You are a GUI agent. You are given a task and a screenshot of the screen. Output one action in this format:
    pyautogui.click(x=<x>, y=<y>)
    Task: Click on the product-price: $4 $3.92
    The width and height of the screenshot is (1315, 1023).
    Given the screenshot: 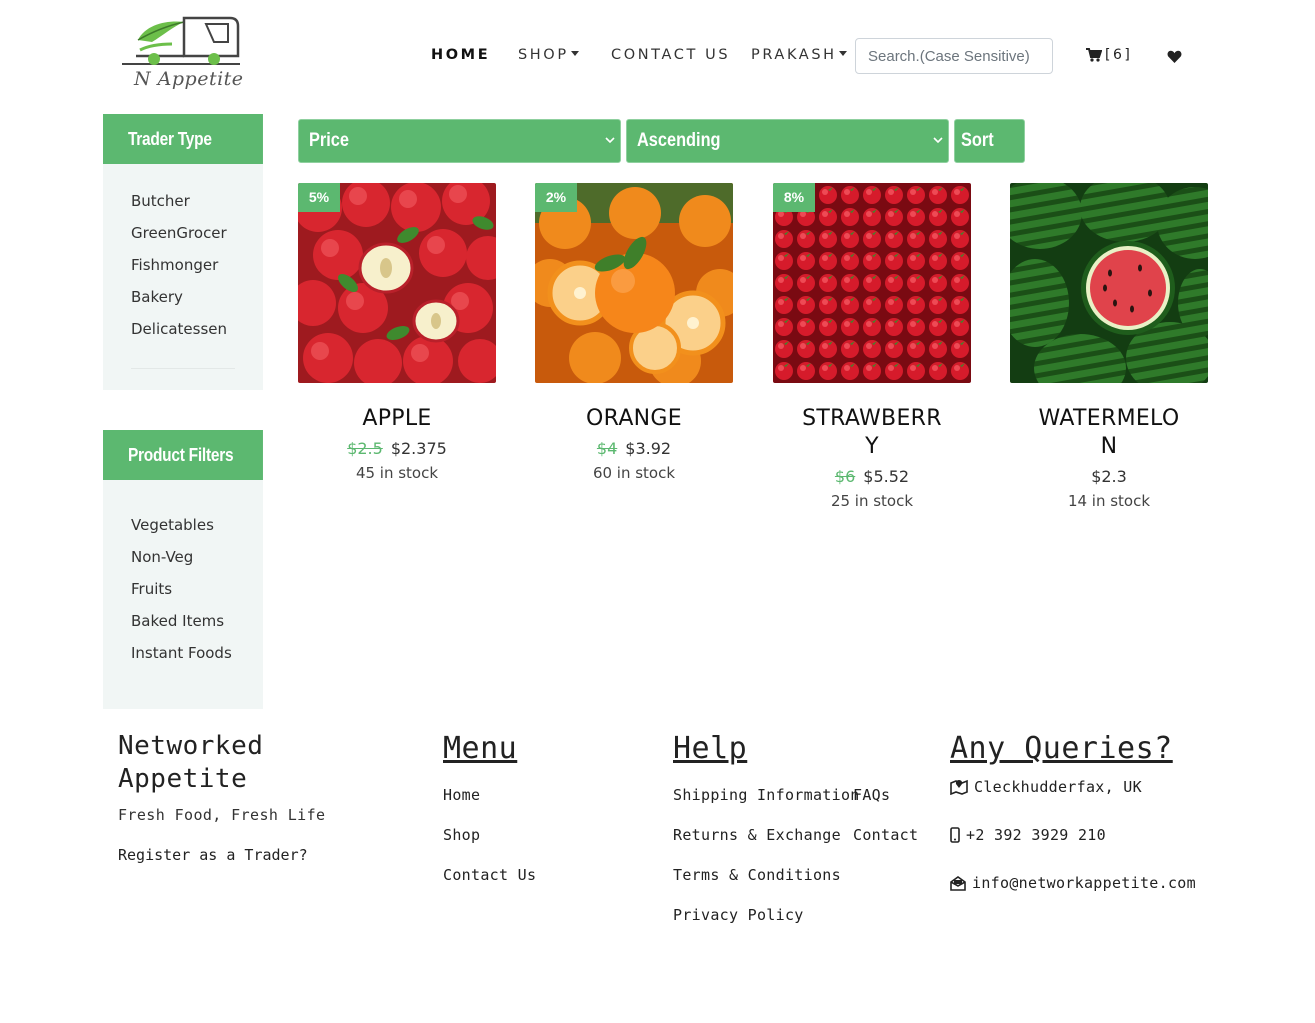 What is the action you would take?
    pyautogui.click(x=634, y=448)
    